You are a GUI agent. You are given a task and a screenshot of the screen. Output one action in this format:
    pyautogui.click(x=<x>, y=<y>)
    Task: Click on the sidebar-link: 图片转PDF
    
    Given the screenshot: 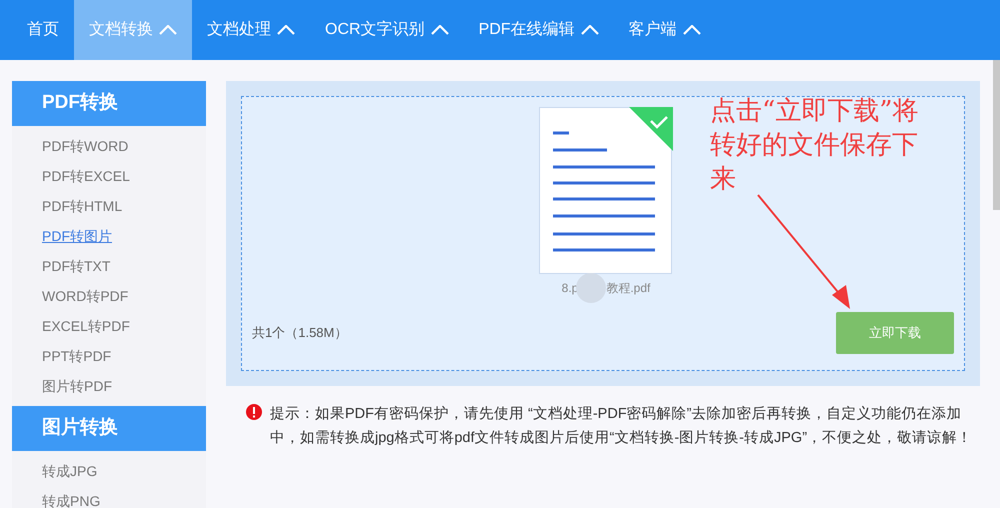 What is the action you would take?
    pyautogui.click(x=77, y=386)
    